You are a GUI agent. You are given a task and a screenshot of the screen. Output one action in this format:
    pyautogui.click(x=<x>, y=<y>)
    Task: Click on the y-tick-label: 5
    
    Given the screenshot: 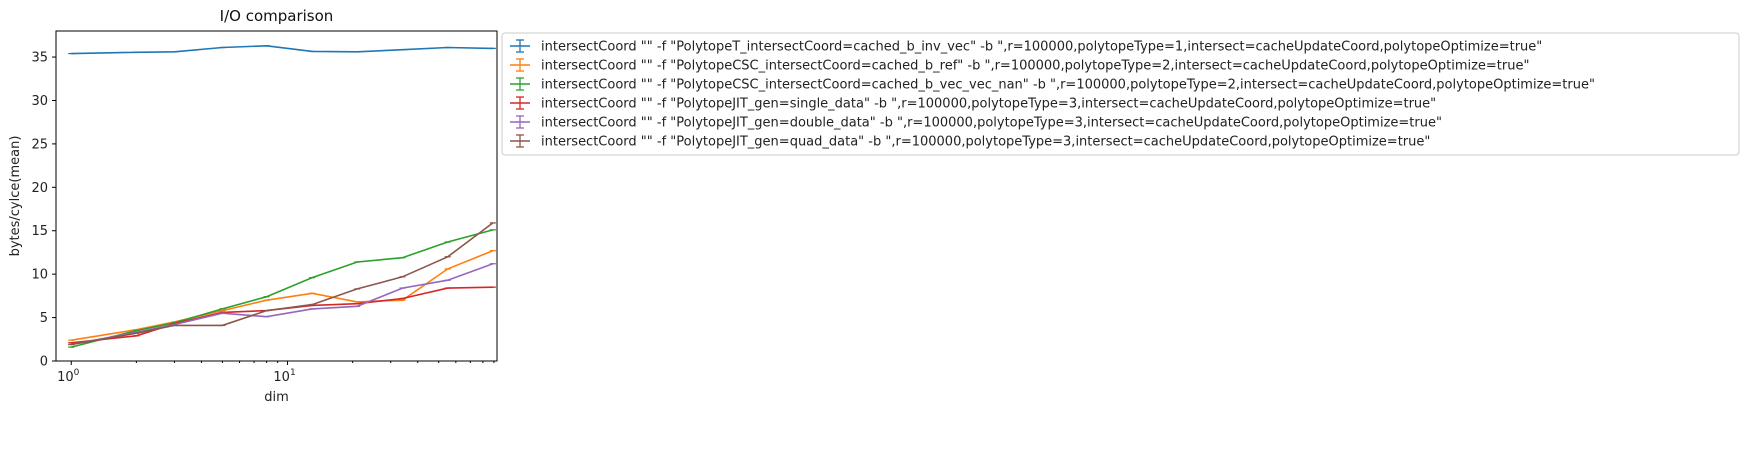 What is the action you would take?
    pyautogui.click(x=44, y=318)
    